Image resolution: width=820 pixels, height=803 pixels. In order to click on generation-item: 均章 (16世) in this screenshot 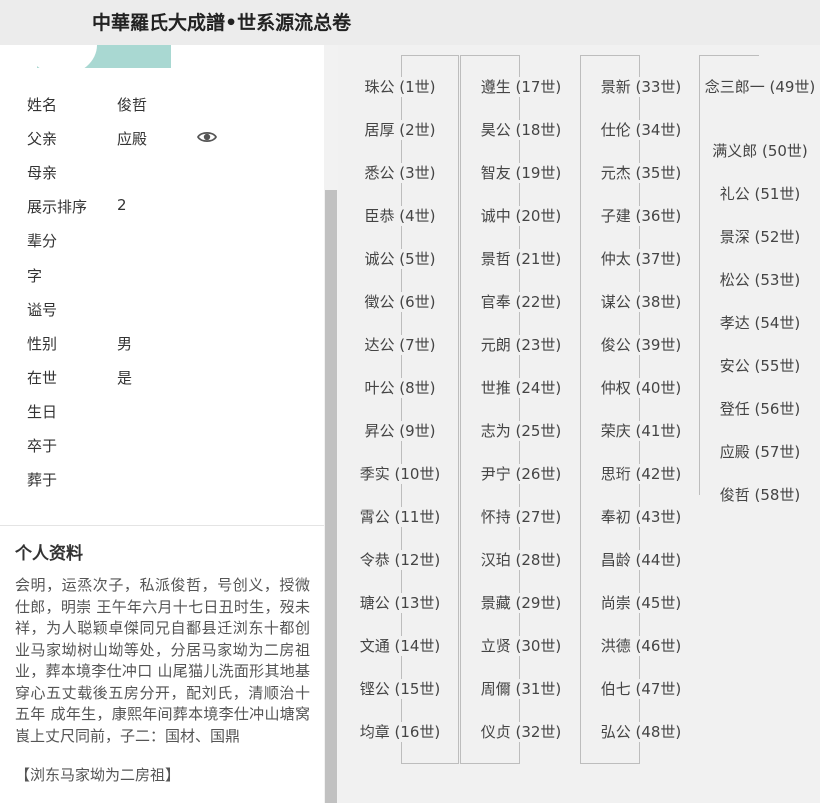, I will do `click(400, 732)`.